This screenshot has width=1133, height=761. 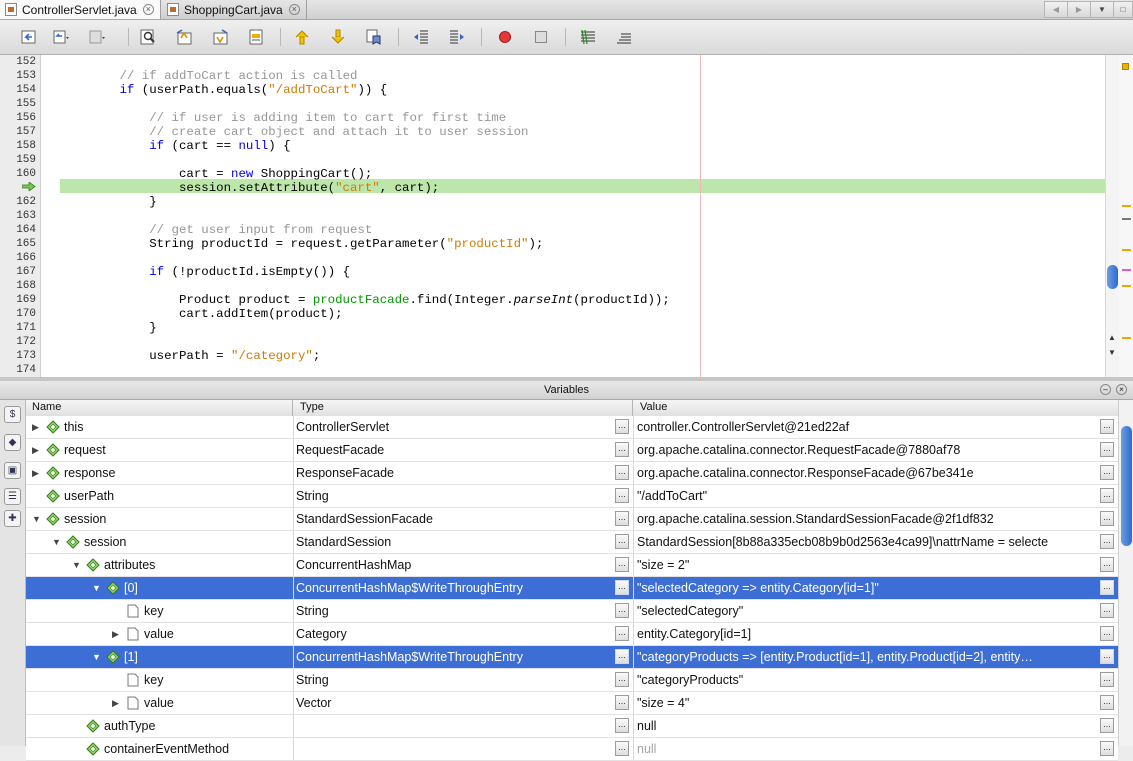 What do you see at coordinates (159, 496) in the screenshot?
I see `variable-name-cell: userPath` at bounding box center [159, 496].